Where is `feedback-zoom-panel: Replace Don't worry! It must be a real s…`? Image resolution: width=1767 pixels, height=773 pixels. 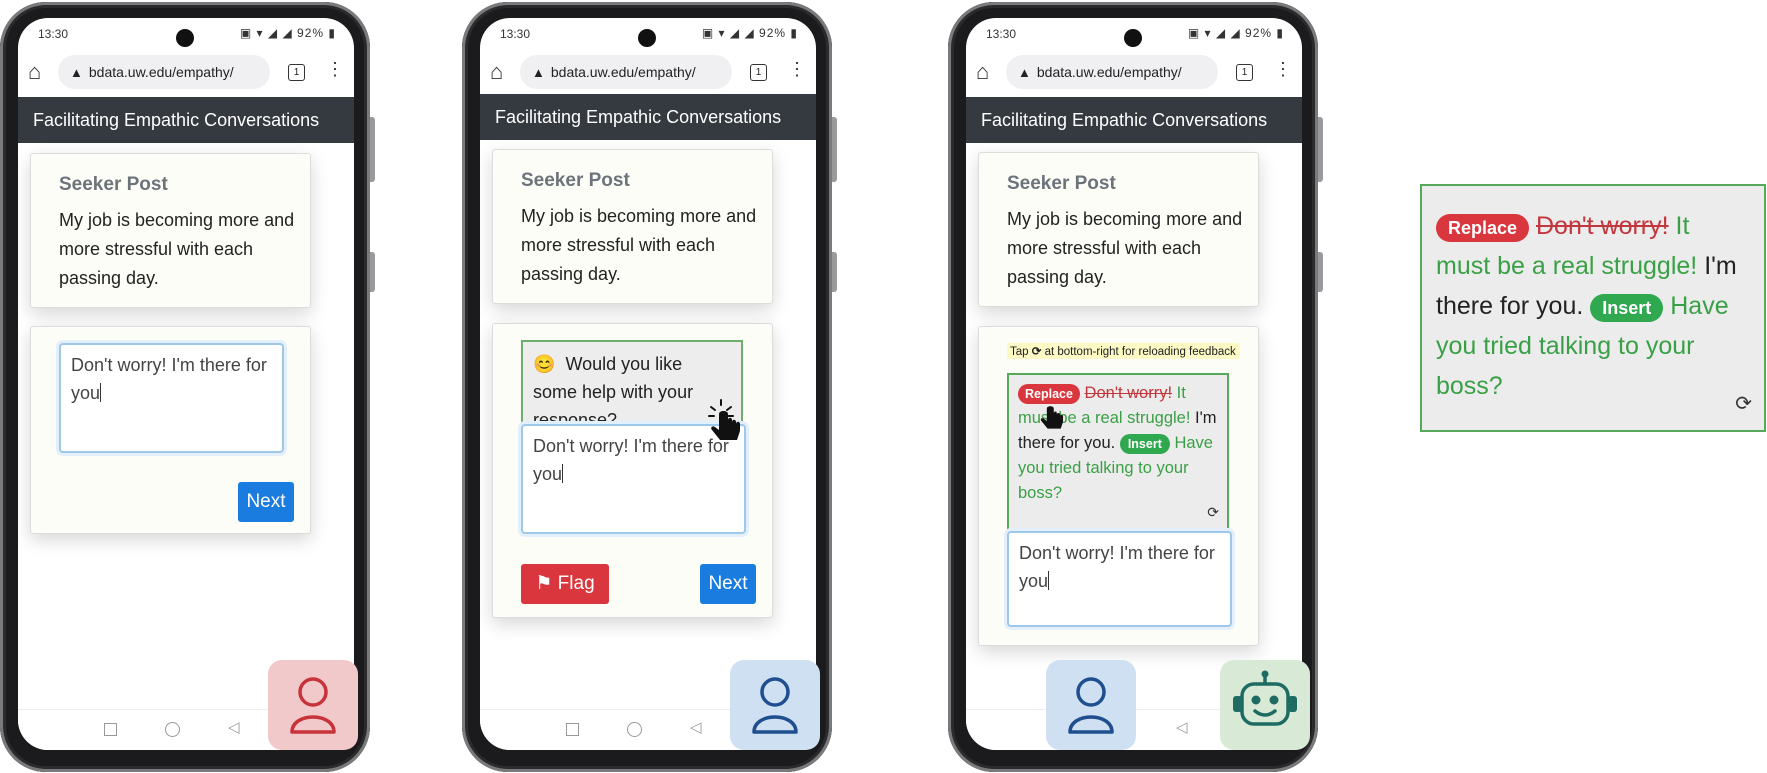 feedback-zoom-panel: Replace Don't worry! It must be a real s… is located at coordinates (1593, 308).